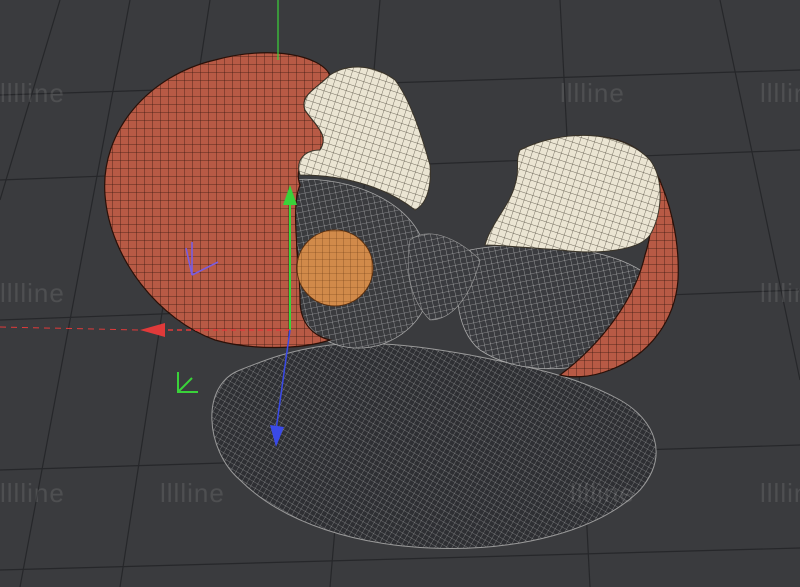  What do you see at coordinates (152, 330) in the screenshot?
I see `gizmo-x-arrow` at bounding box center [152, 330].